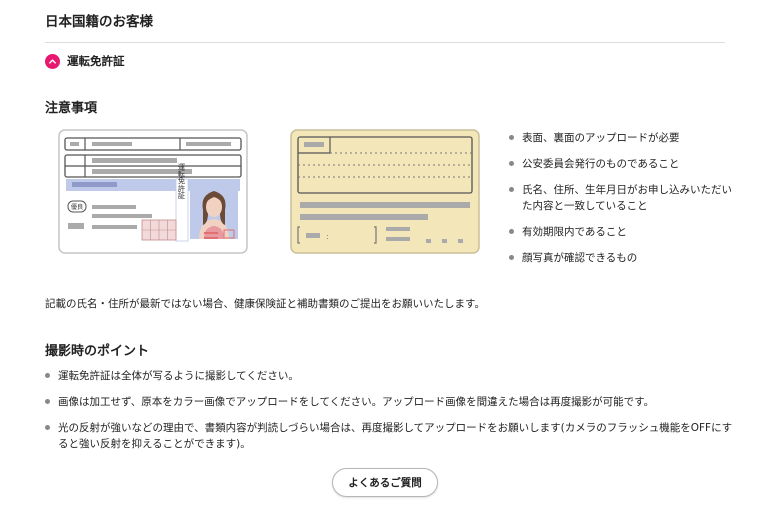  I want to click on list-item: 運転免許証は全体が写るように撮影してください。, so click(390, 376).